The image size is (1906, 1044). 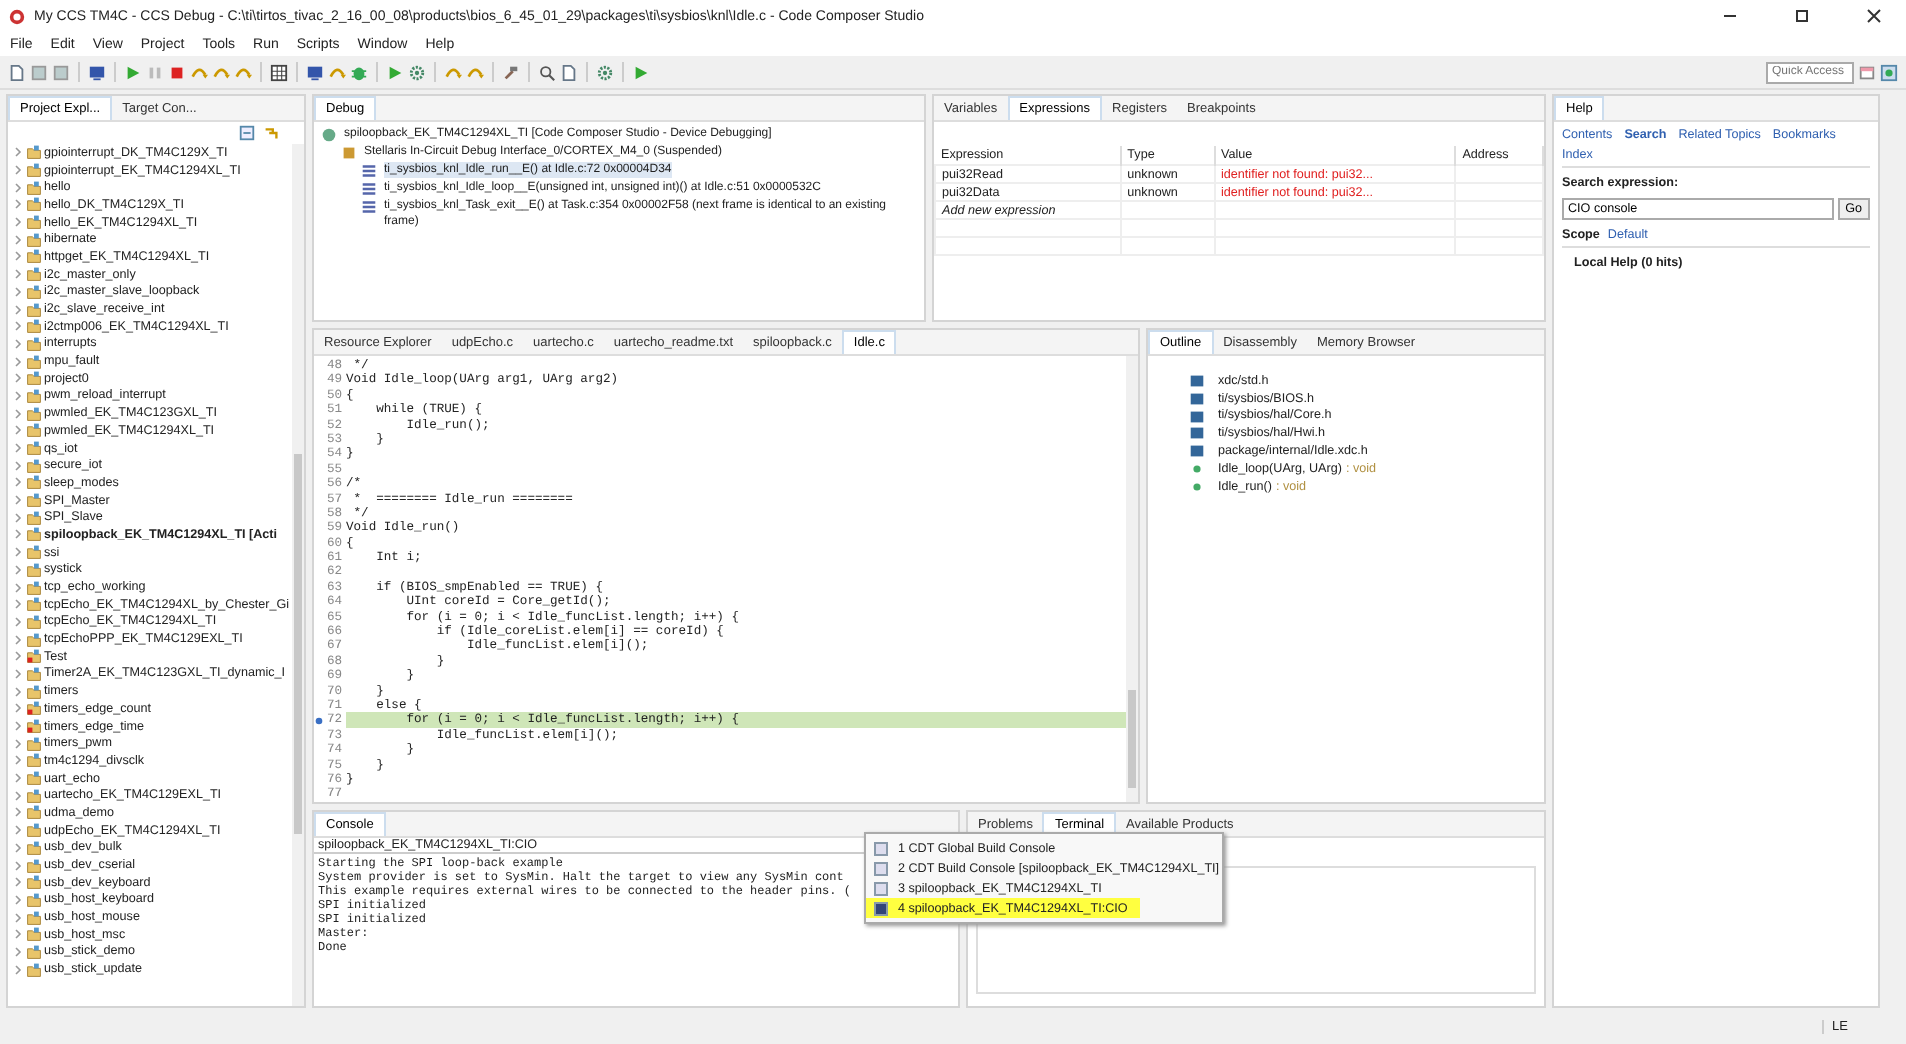 I want to click on chip-icon, so click(x=349, y=153).